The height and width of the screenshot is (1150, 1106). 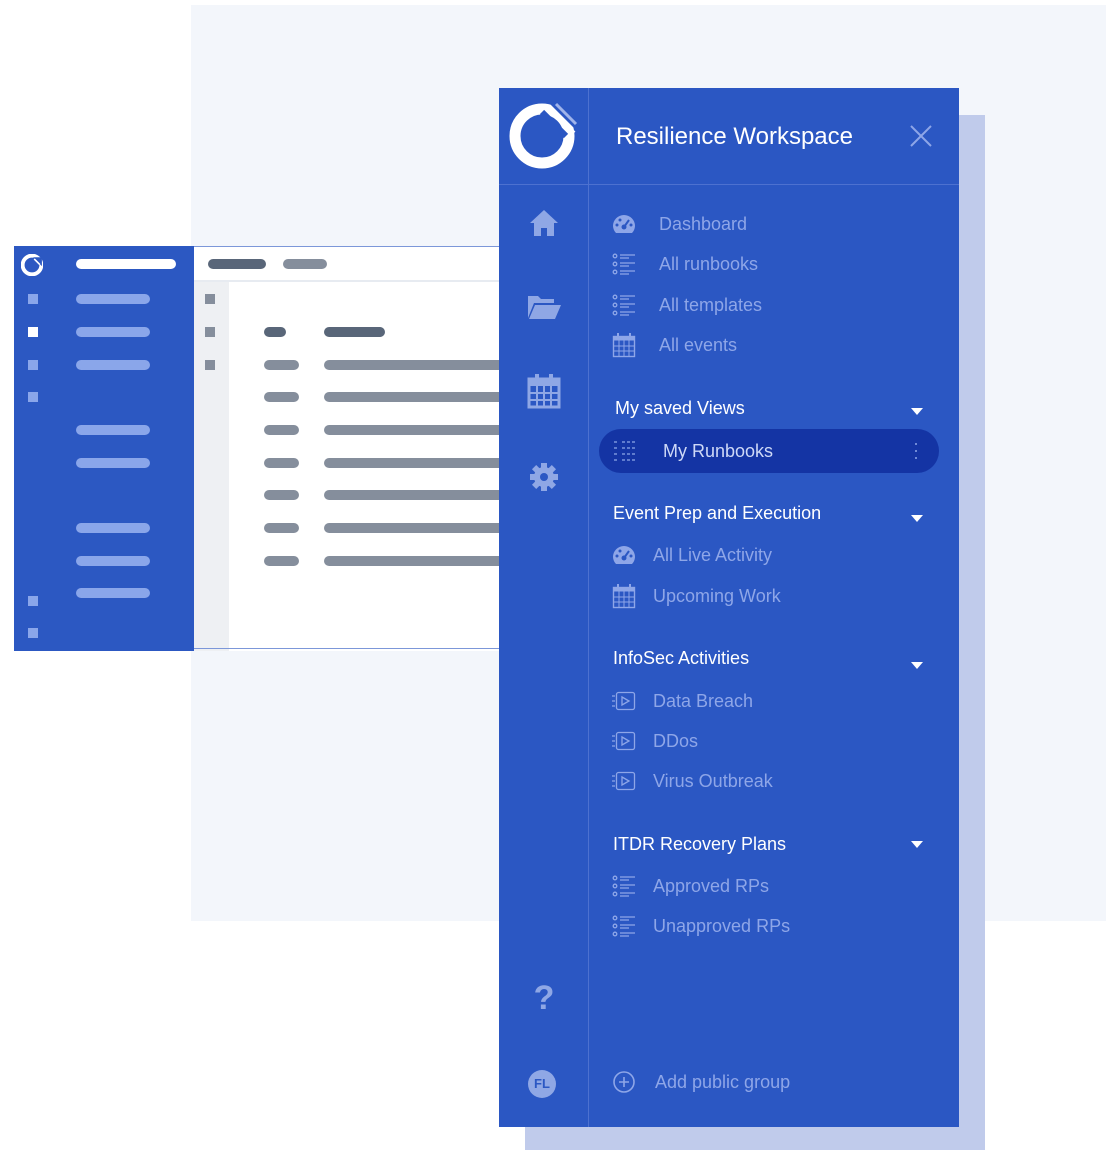 I want to click on icon-rail: ? FL, so click(x=544, y=607).